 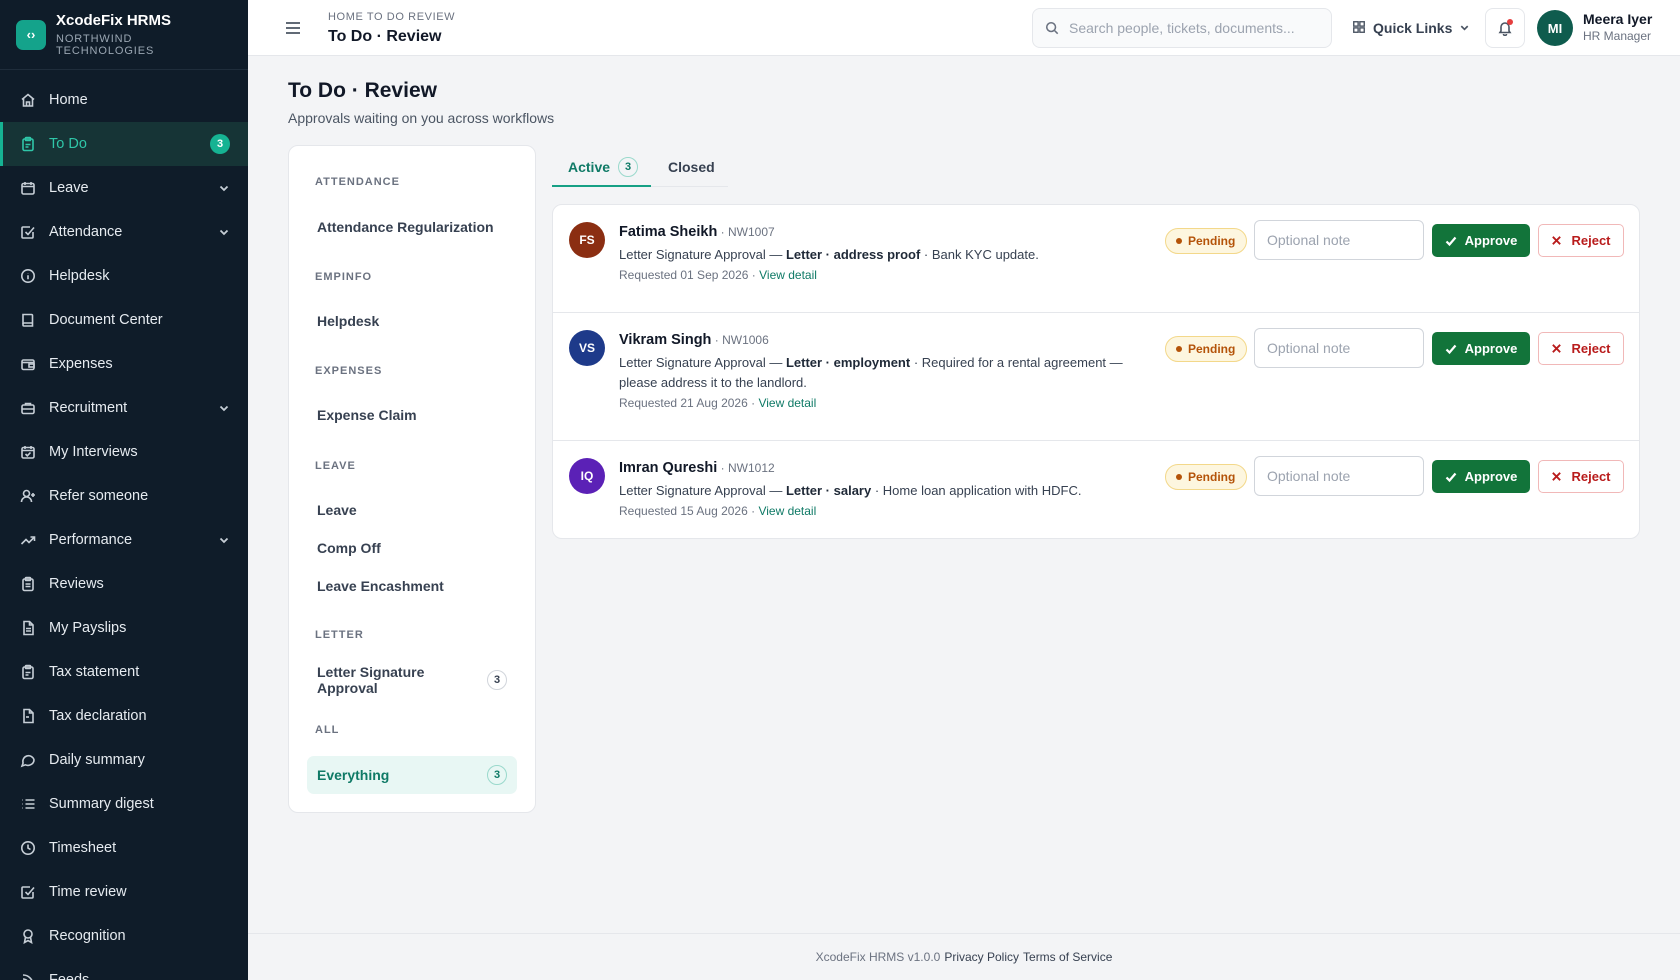 What do you see at coordinates (1591, 476) in the screenshot?
I see `reject-label: Reject` at bounding box center [1591, 476].